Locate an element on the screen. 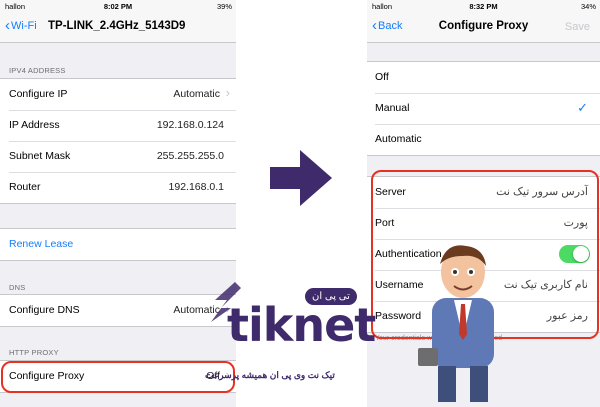 This screenshot has height=407, width=600. clock: 8:32 PM is located at coordinates (483, 6).